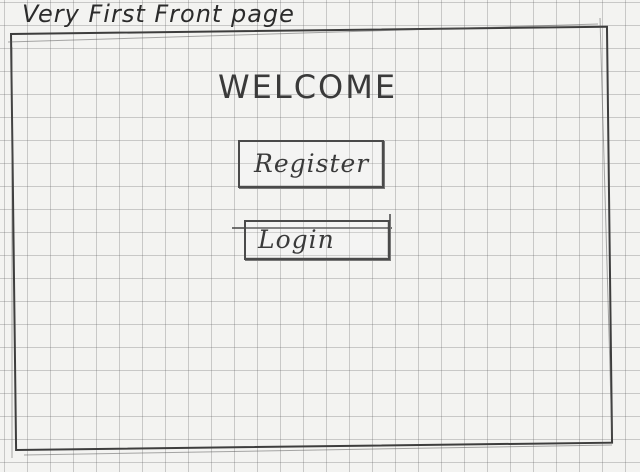 Image resolution: width=640 pixels, height=472 pixels. What do you see at coordinates (308, 87) in the screenshot?
I see `welcome-heading: WELCOME` at bounding box center [308, 87].